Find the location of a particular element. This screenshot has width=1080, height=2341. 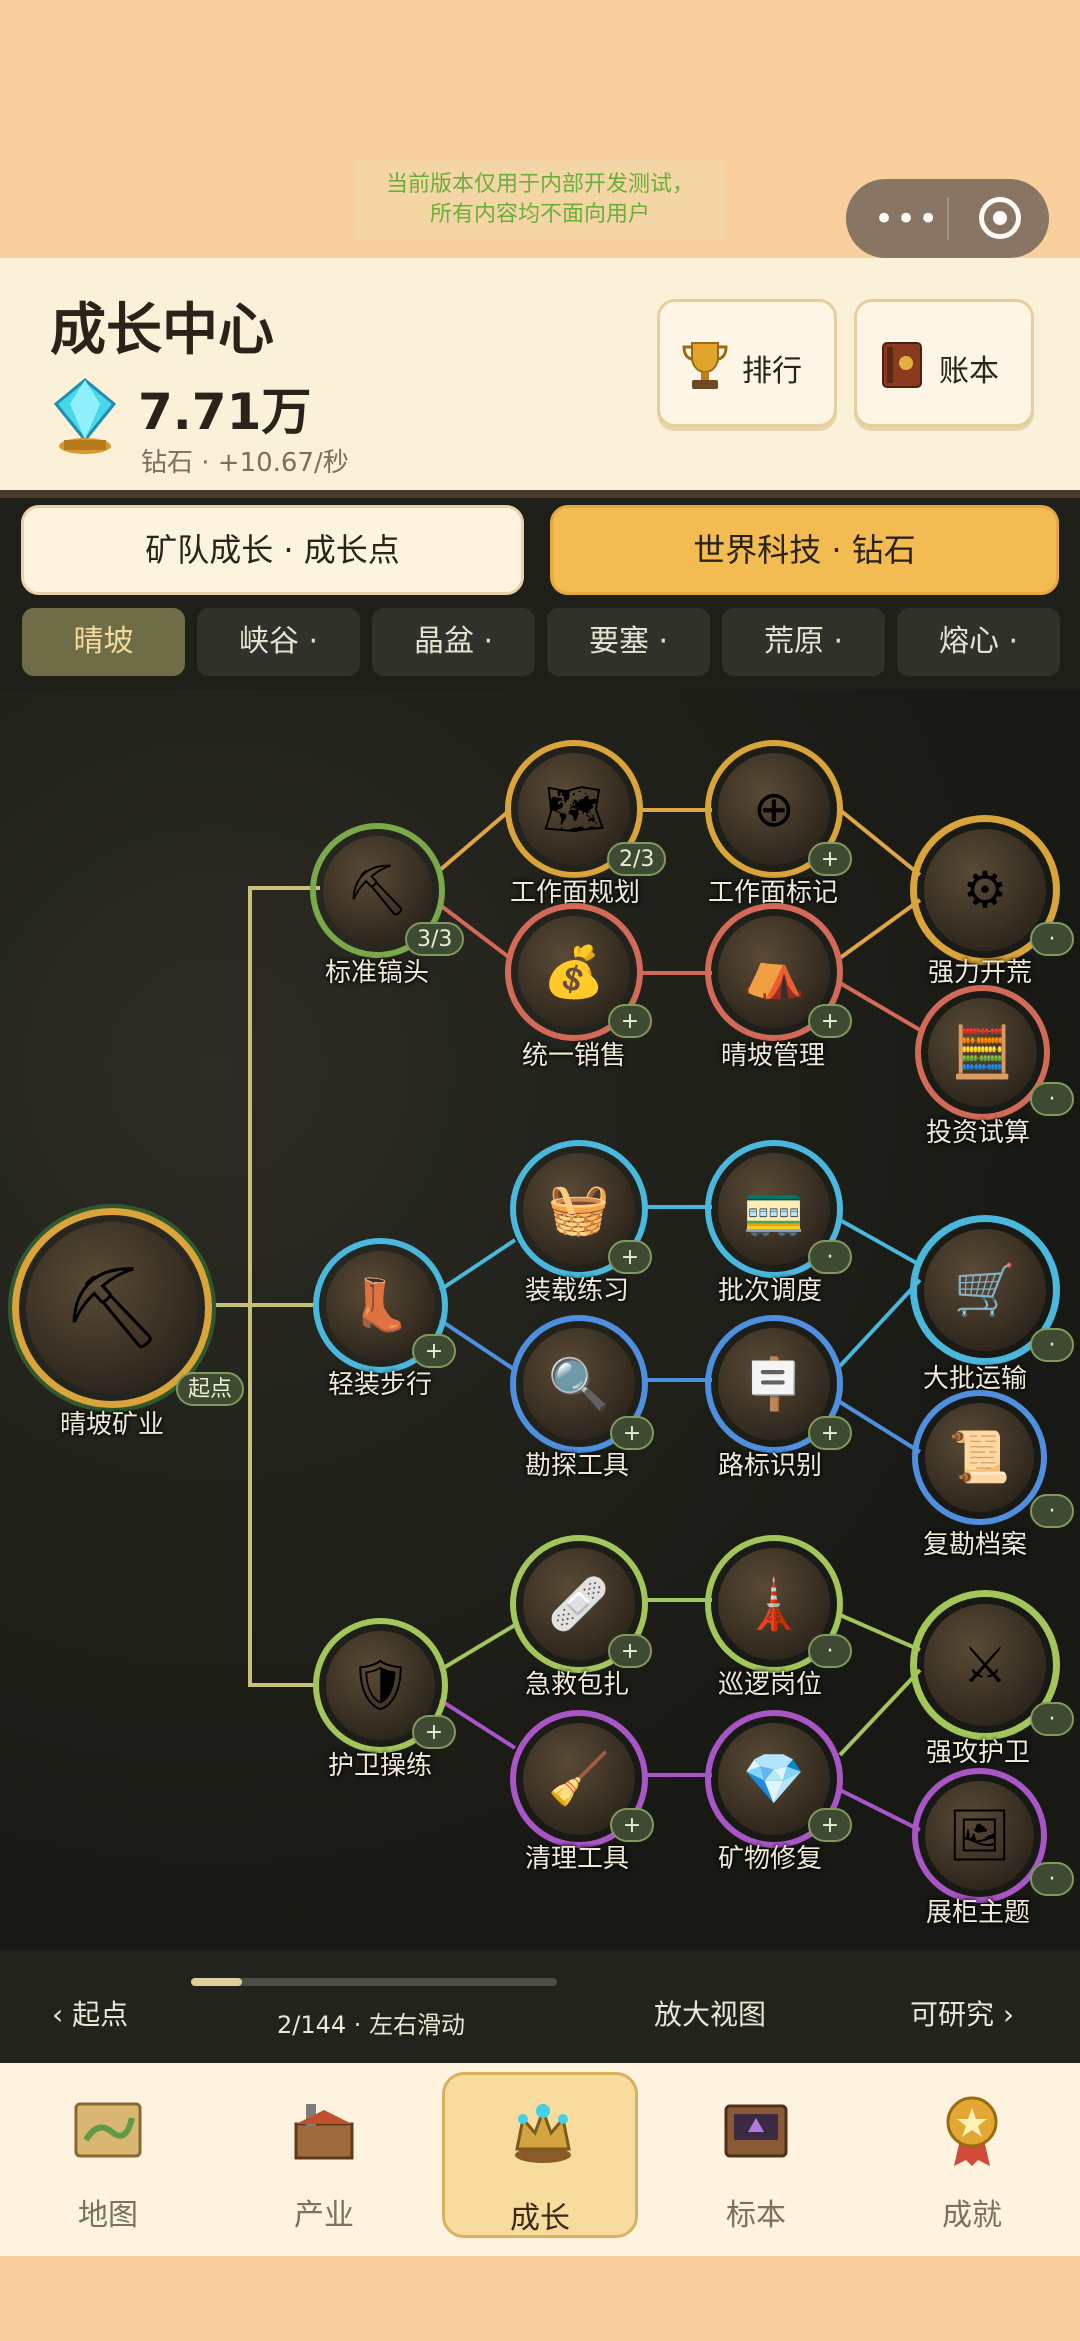

tab-achievement-label: 成就 is located at coordinates (972, 2215).